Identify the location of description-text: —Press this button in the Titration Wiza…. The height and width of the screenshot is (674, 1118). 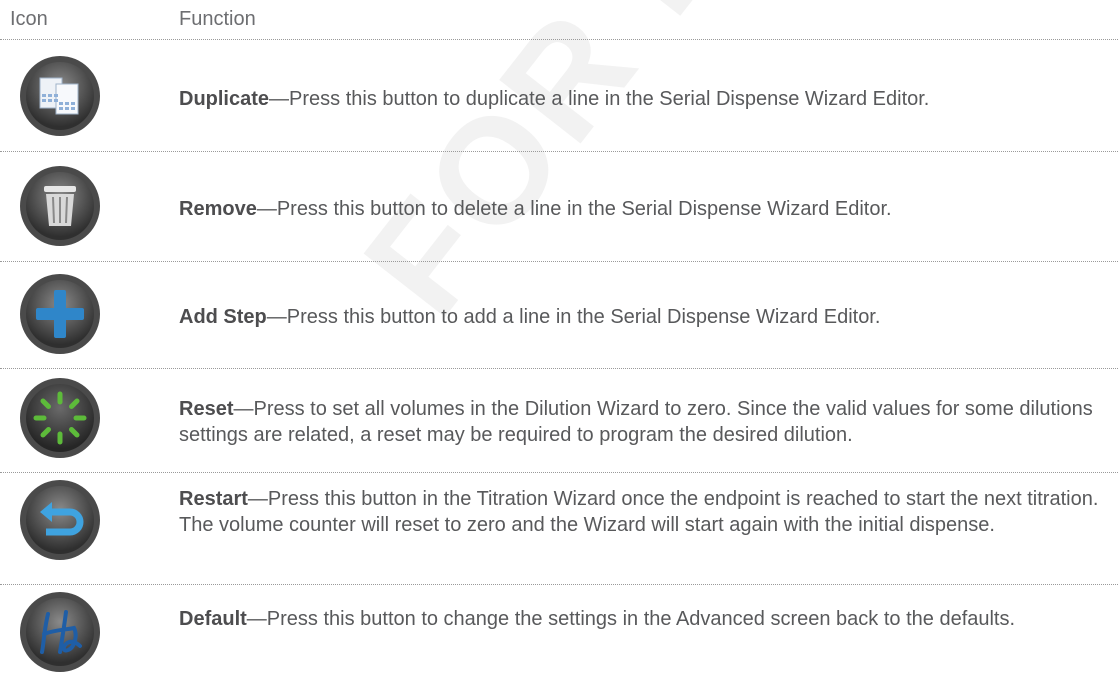
(639, 512).